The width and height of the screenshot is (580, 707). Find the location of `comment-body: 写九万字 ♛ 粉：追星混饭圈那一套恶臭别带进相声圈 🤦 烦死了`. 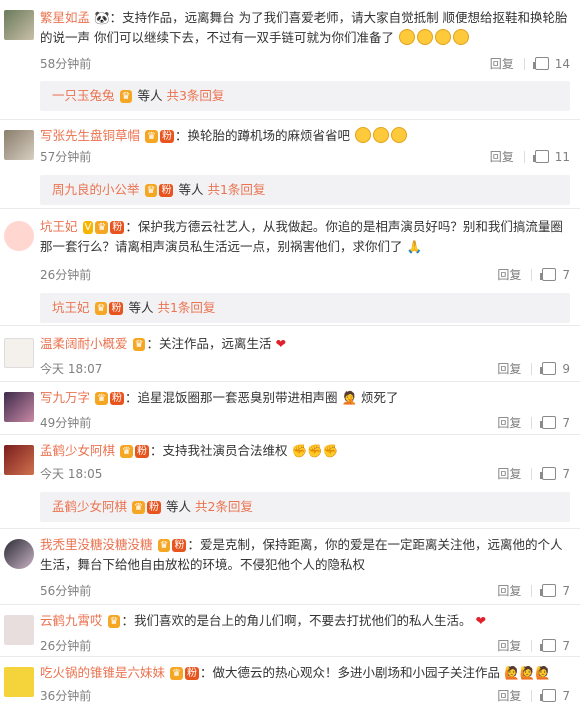

comment-body: 写九万字 ♛ 粉：追星混饭圈那一套恶臭别带进相声圈 🤦 烦死了 is located at coordinates (219, 397).